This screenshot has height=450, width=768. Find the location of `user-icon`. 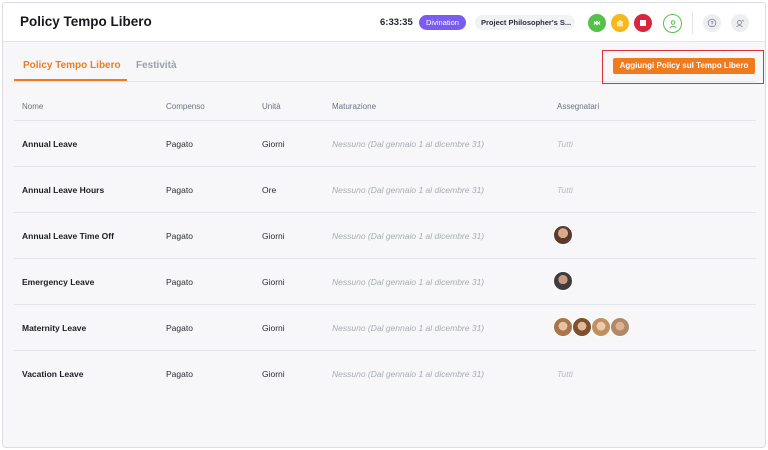

user-icon is located at coordinates (672, 23).